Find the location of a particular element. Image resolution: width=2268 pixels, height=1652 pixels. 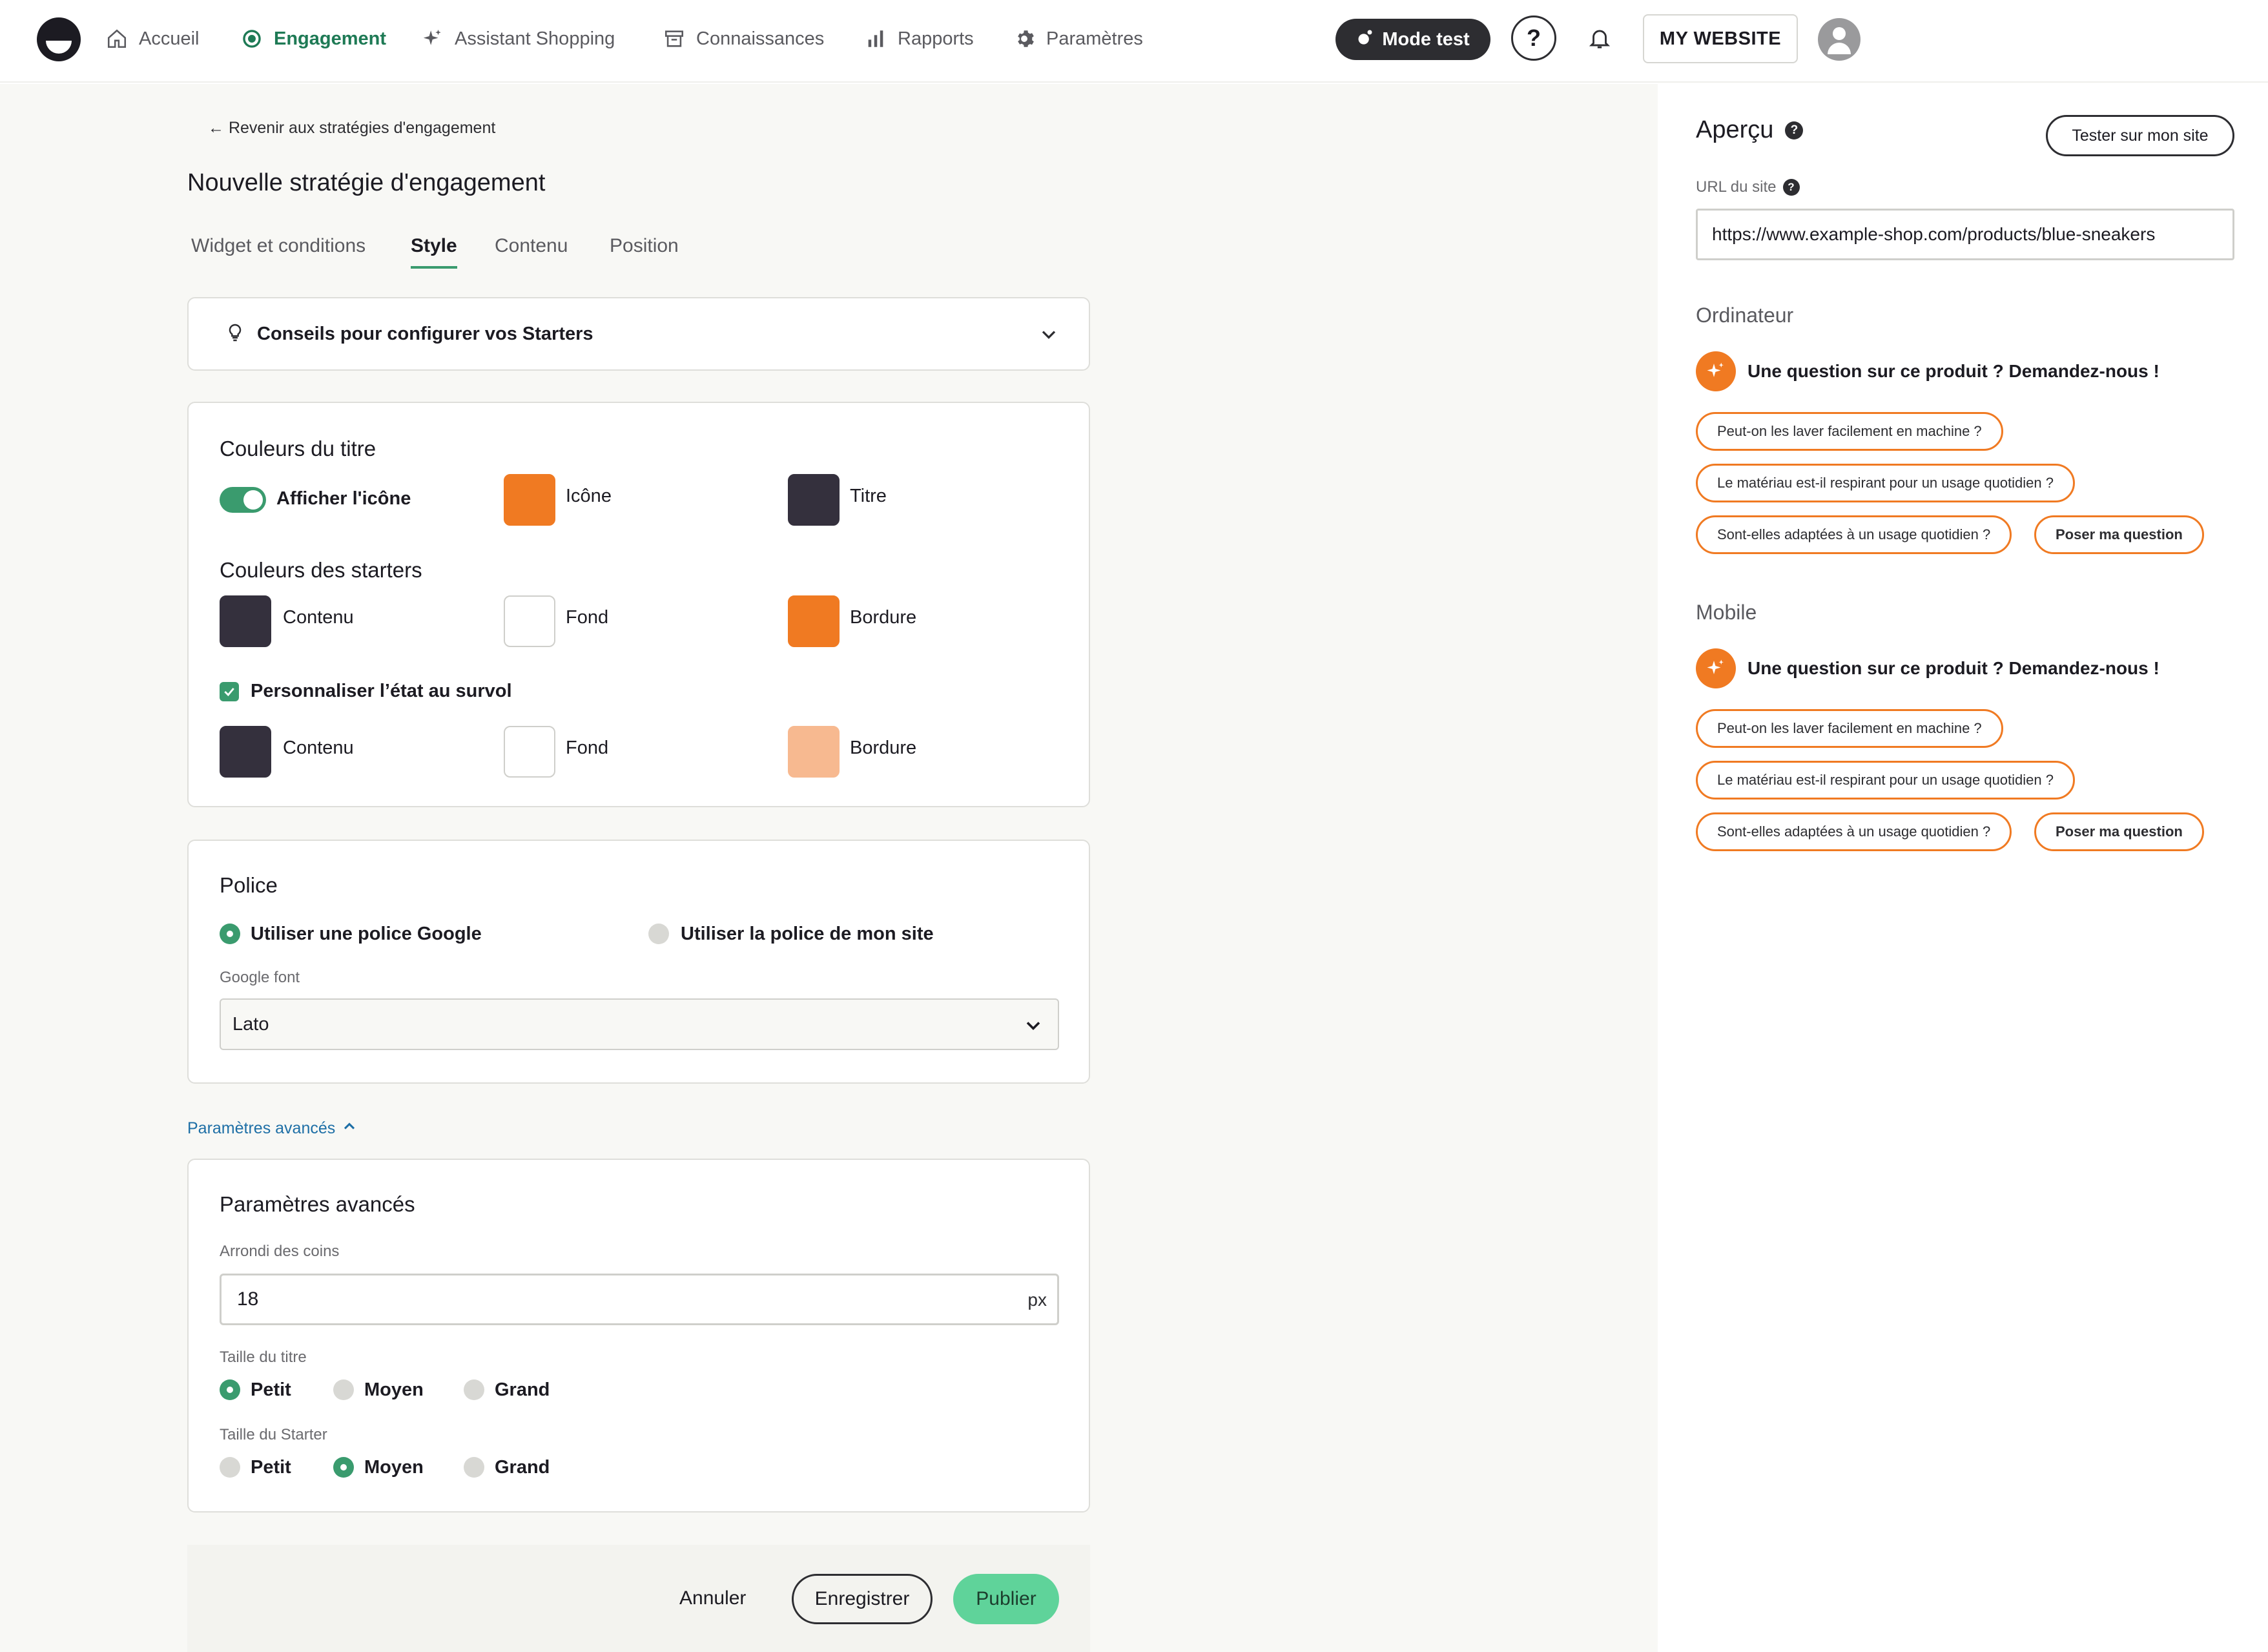

tab-widget-conditions: Widget et conditions is located at coordinates (278, 251).